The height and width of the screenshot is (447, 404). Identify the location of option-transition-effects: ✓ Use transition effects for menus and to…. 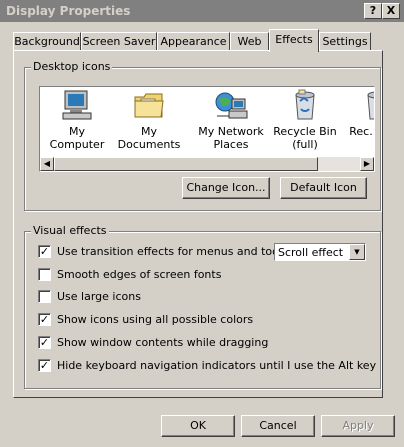
(170, 252).